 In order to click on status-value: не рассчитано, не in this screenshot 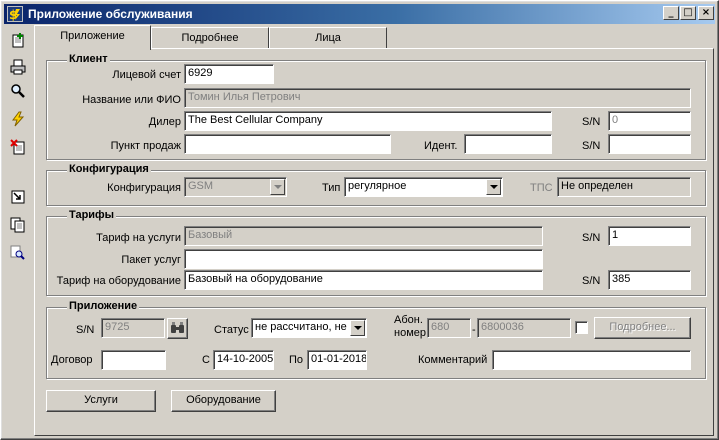, I will do `click(301, 327)`.